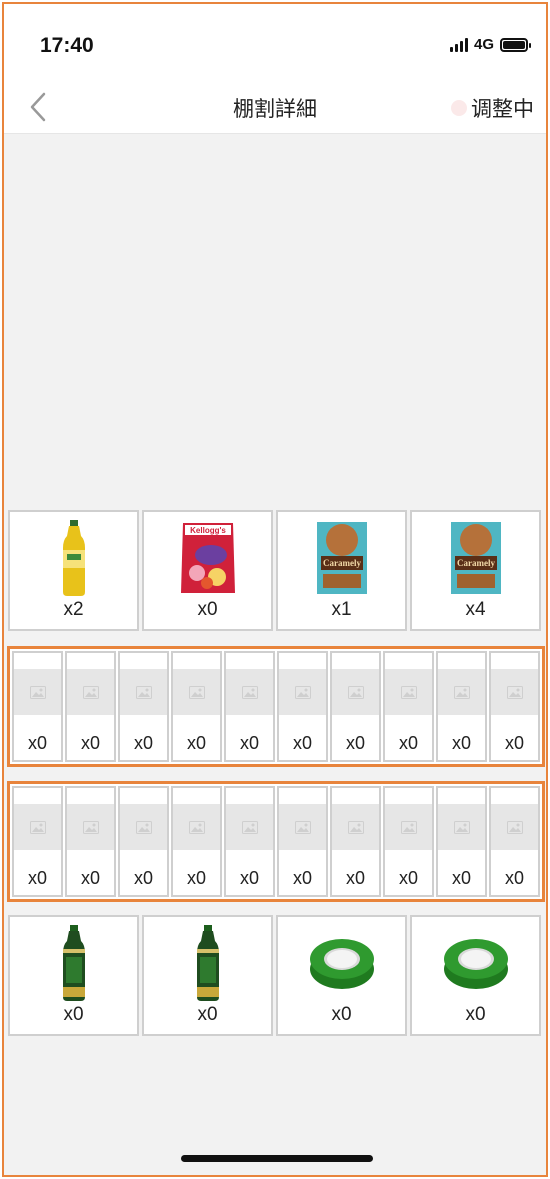 The image size is (550, 1179). I want to click on shelf-row-3-slots: x0 x0 x0 x0 x0 x0 x0 x0 x0 x0, so click(276, 841).